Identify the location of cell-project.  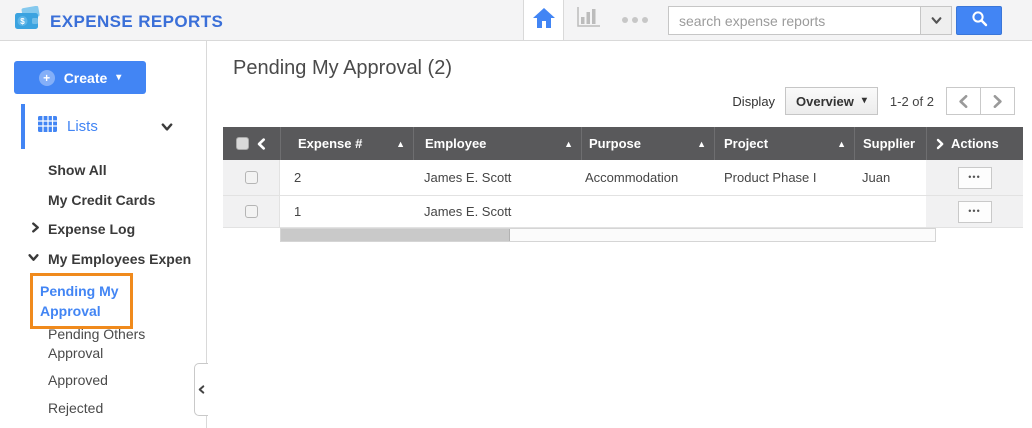
(784, 211).